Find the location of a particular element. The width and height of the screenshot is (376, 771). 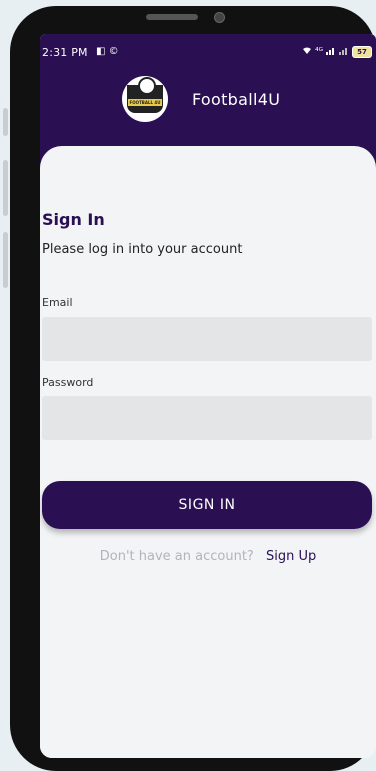

page-subtitle: Please log in into your account is located at coordinates (142, 249).